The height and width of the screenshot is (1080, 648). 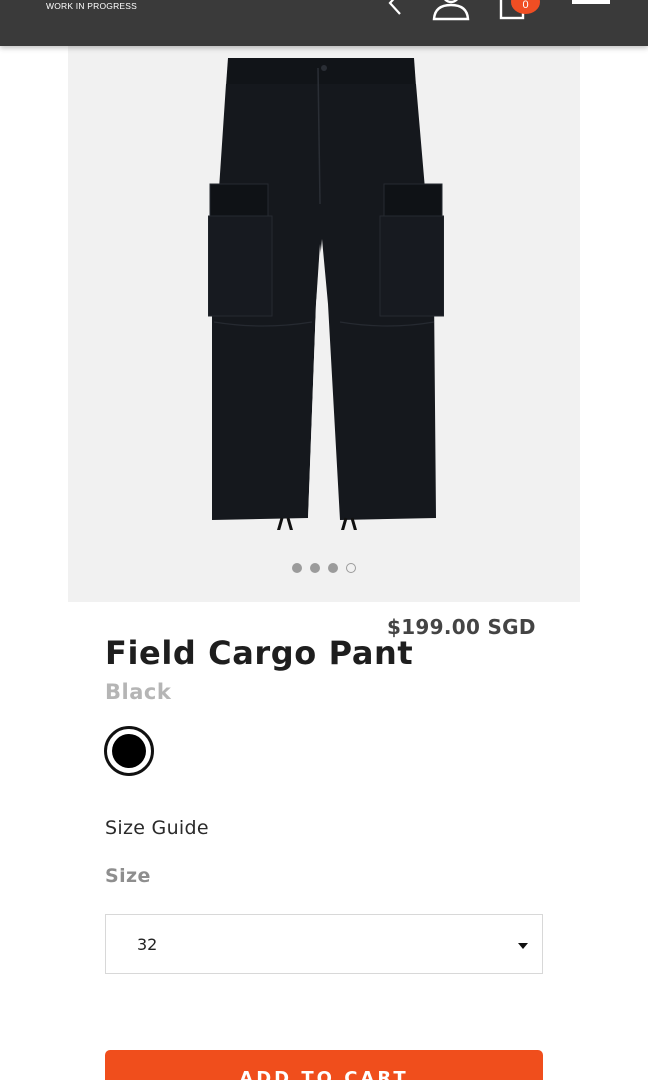 I want to click on color-swatch-black, so click(x=129, y=751).